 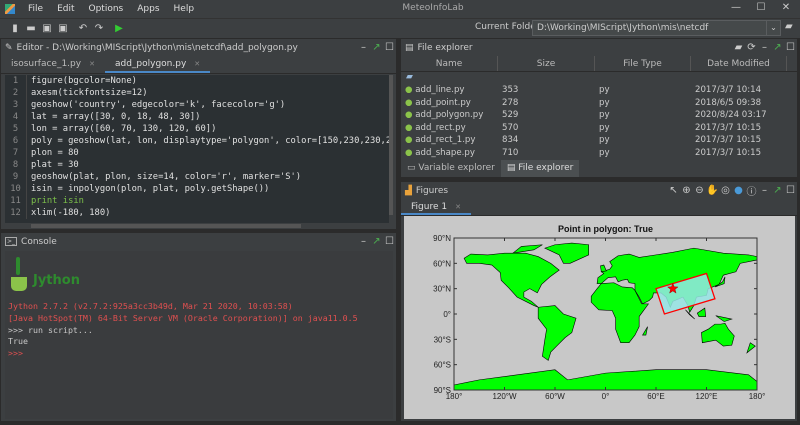 I want to click on file-row: ● add_shape.py 710 py 2017/3/7 10:15, so click(x=599, y=153).